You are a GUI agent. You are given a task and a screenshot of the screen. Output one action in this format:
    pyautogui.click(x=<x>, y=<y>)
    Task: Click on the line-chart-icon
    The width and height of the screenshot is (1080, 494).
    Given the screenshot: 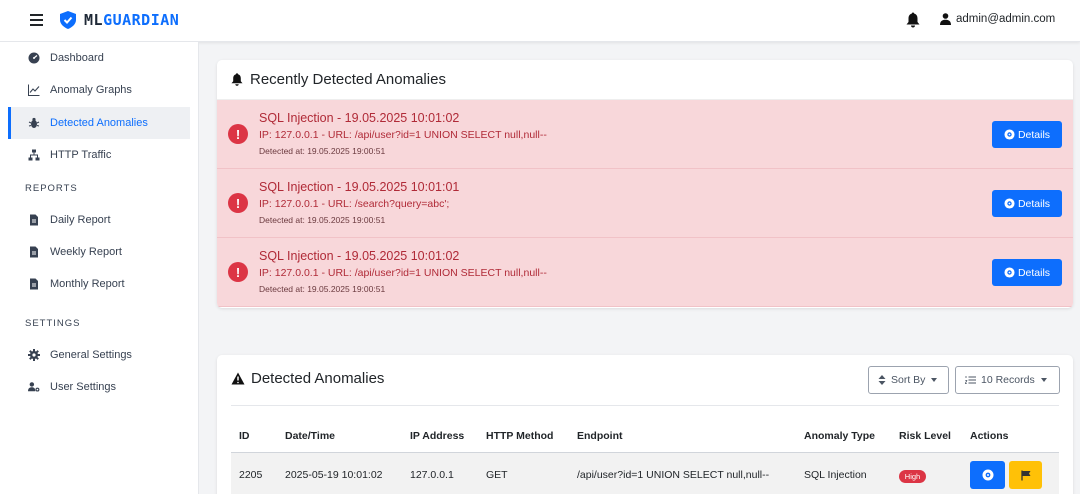 What is the action you would take?
    pyautogui.click(x=34, y=90)
    